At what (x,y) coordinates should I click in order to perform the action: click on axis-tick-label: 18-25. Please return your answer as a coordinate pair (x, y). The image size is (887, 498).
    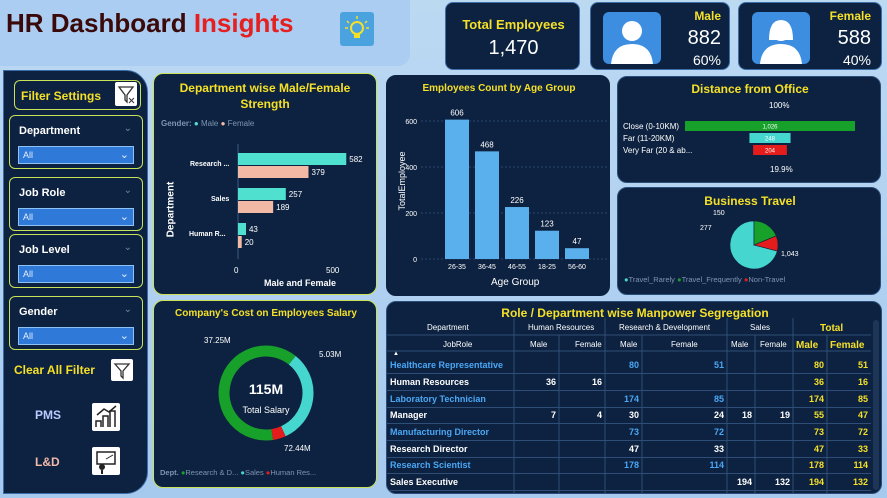
    Looking at the image, I should click on (547, 267).